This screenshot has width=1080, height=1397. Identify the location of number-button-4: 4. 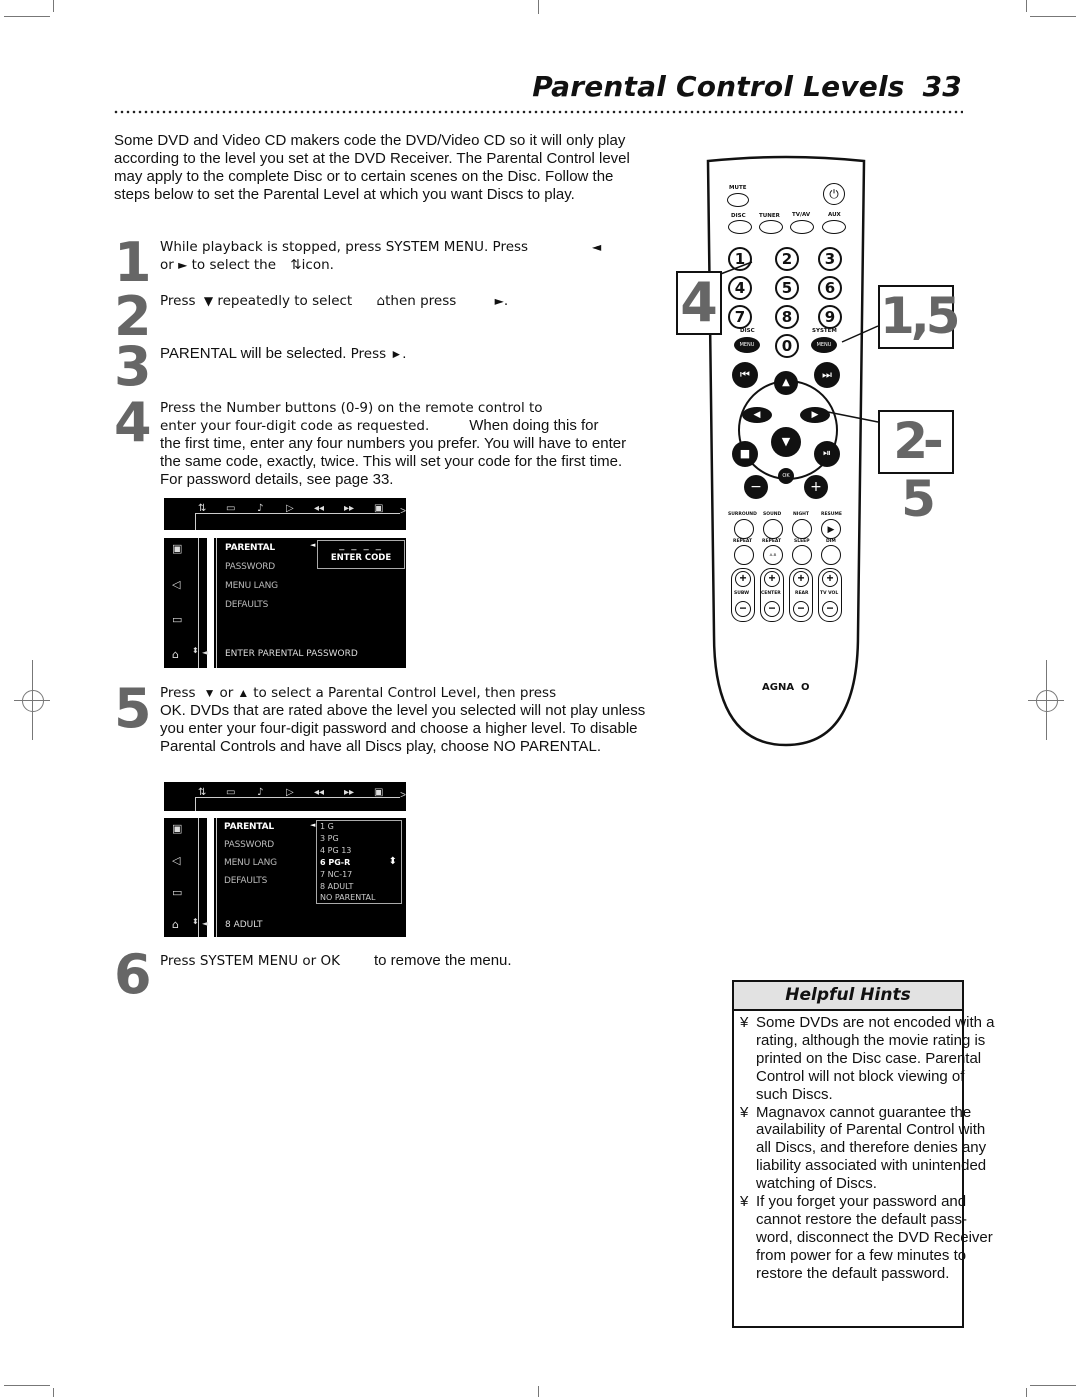
(740, 288).